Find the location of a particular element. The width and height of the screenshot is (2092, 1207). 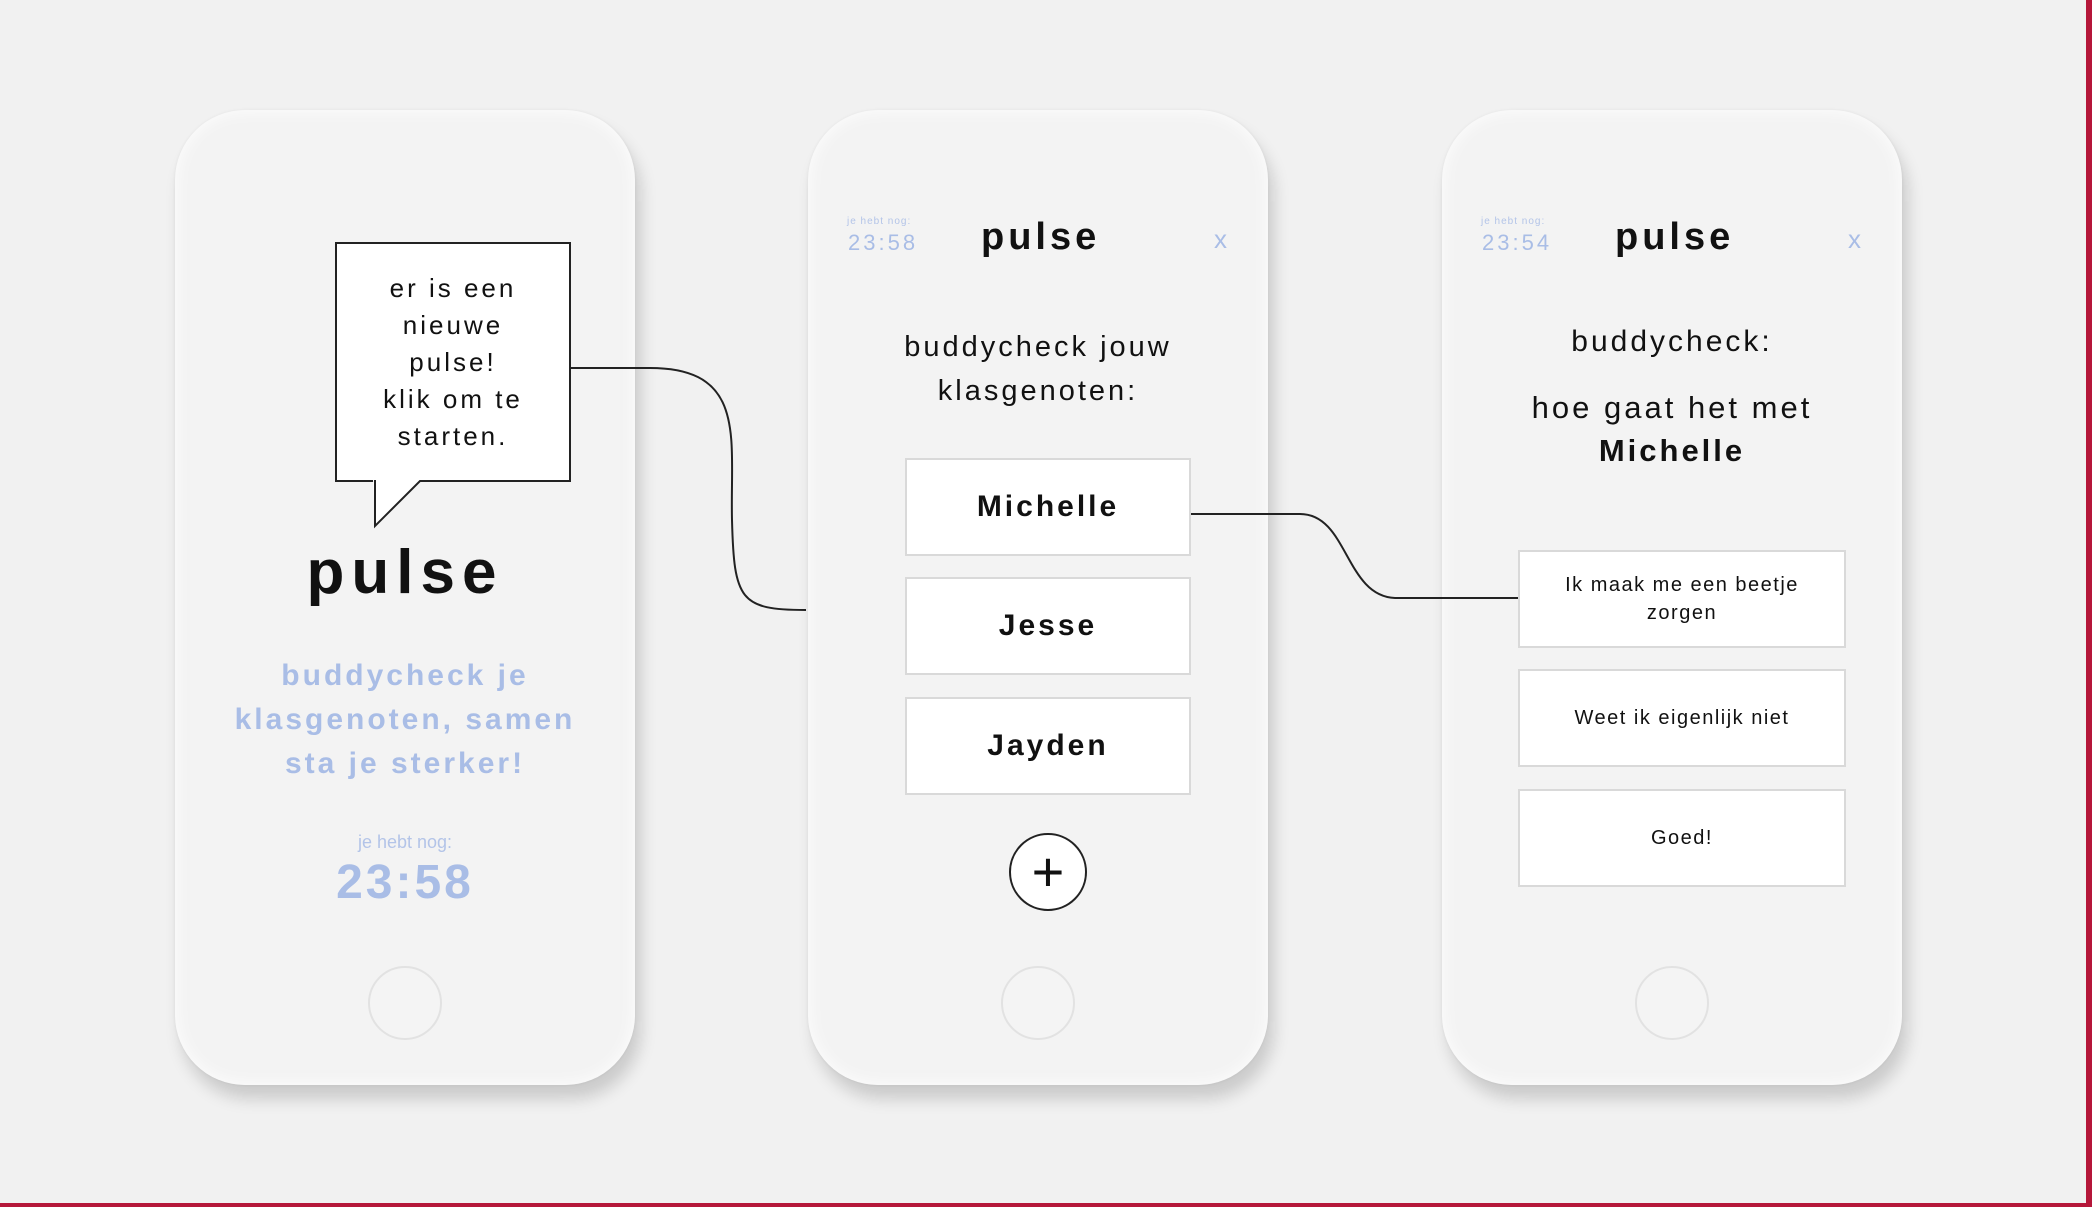

bubble-tail is located at coordinates (397, 504).